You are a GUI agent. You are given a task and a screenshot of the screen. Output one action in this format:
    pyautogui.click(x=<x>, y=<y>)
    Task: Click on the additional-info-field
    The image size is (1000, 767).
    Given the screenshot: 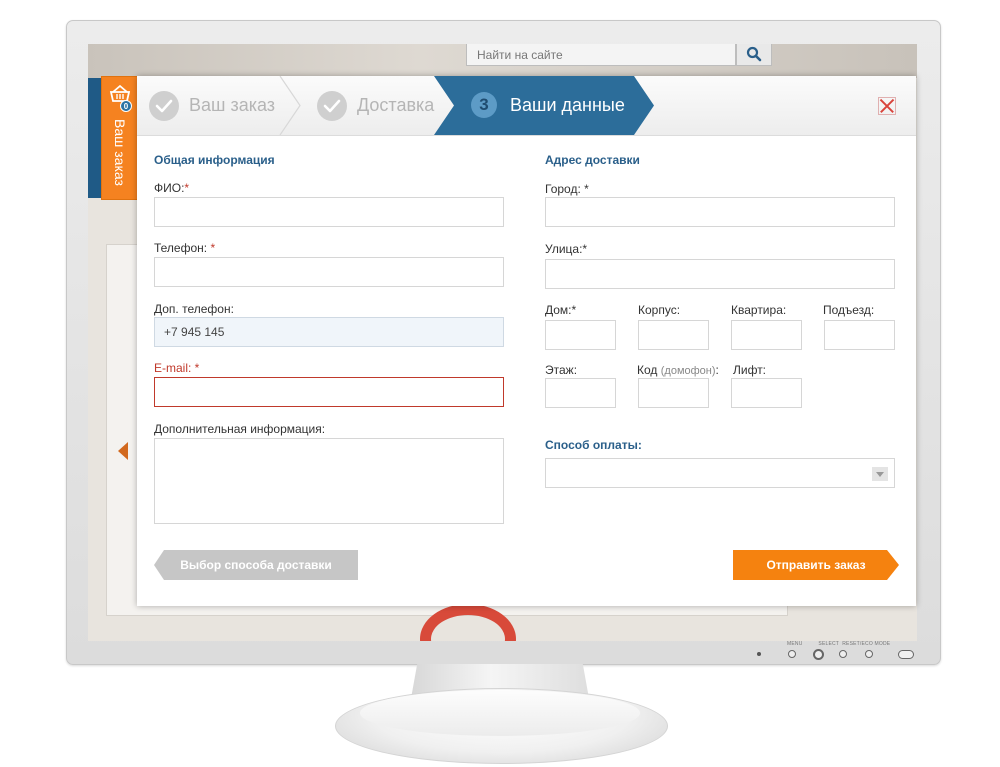 What is the action you would take?
    pyautogui.click(x=329, y=481)
    